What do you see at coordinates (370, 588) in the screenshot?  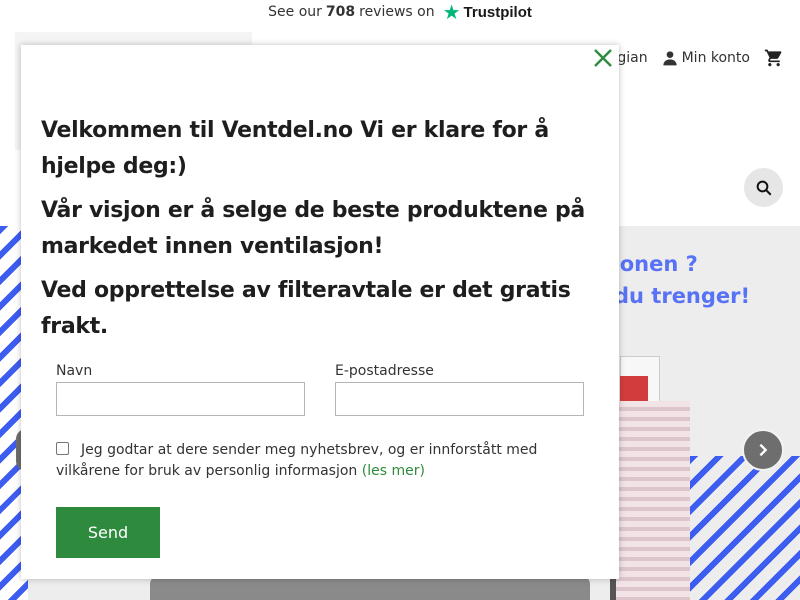 I see `banner-product-base` at bounding box center [370, 588].